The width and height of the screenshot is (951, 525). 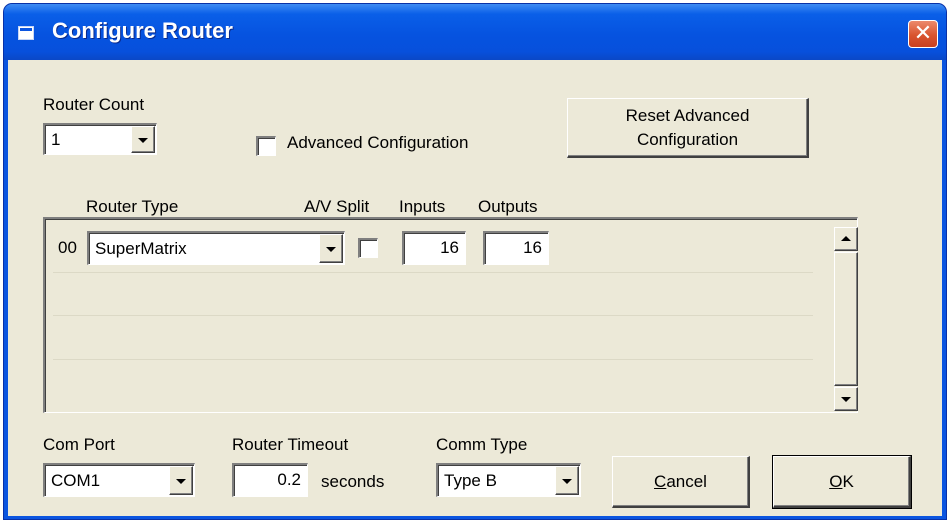 I want to click on window-icon, so click(x=26, y=33).